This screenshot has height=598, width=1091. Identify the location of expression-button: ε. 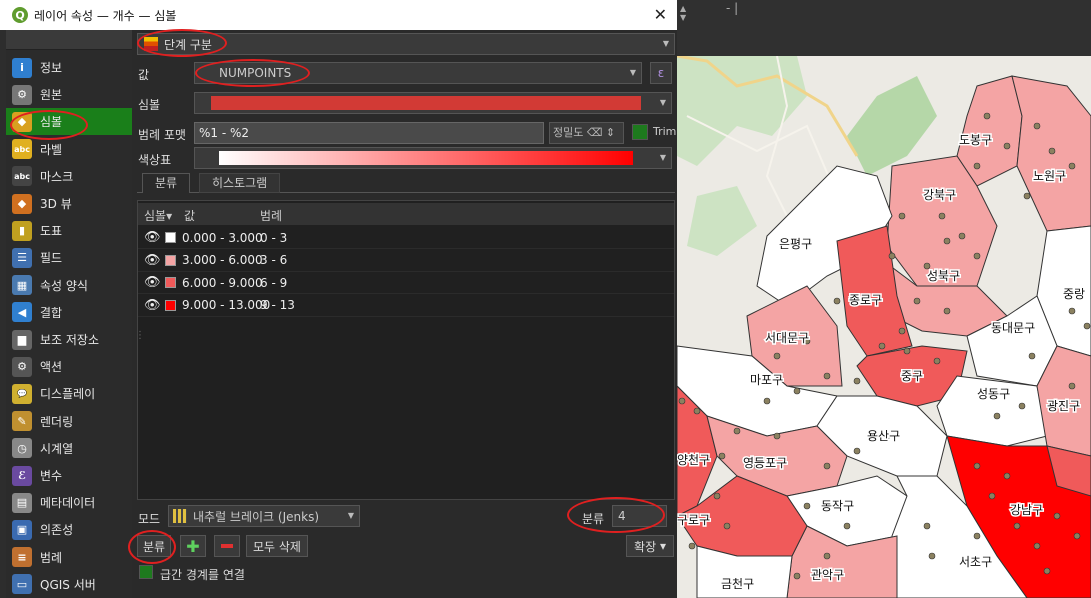
(661, 73).